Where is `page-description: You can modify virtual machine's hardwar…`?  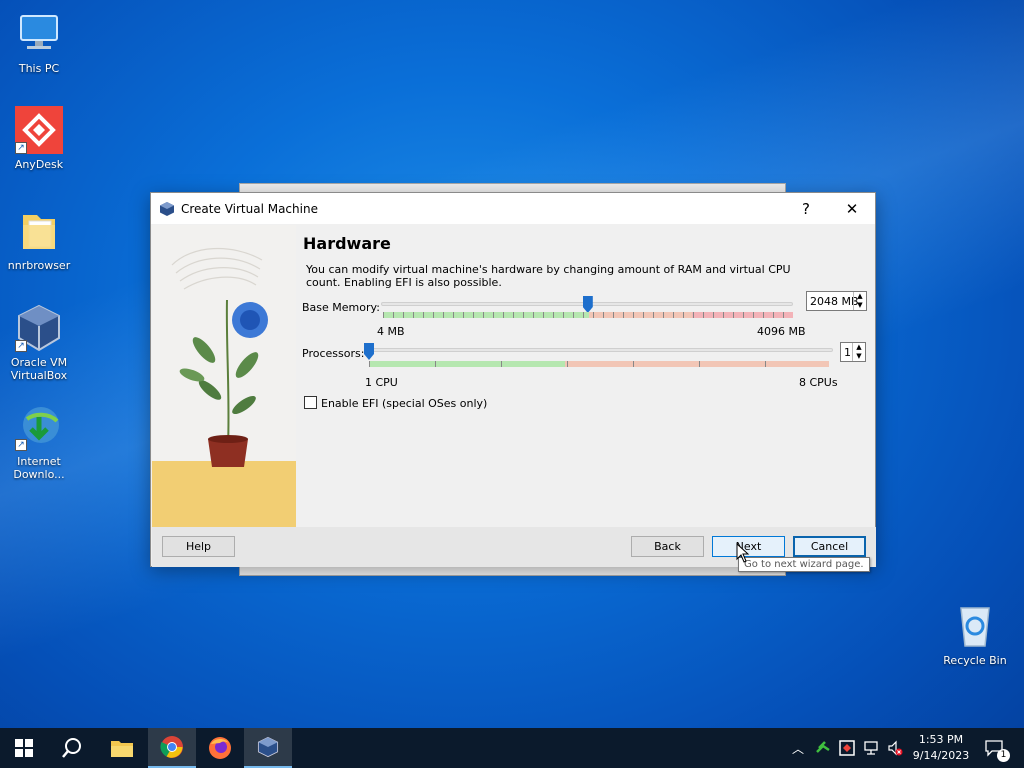
page-description: You can modify virtual machine's hardwar… is located at coordinates (548, 276).